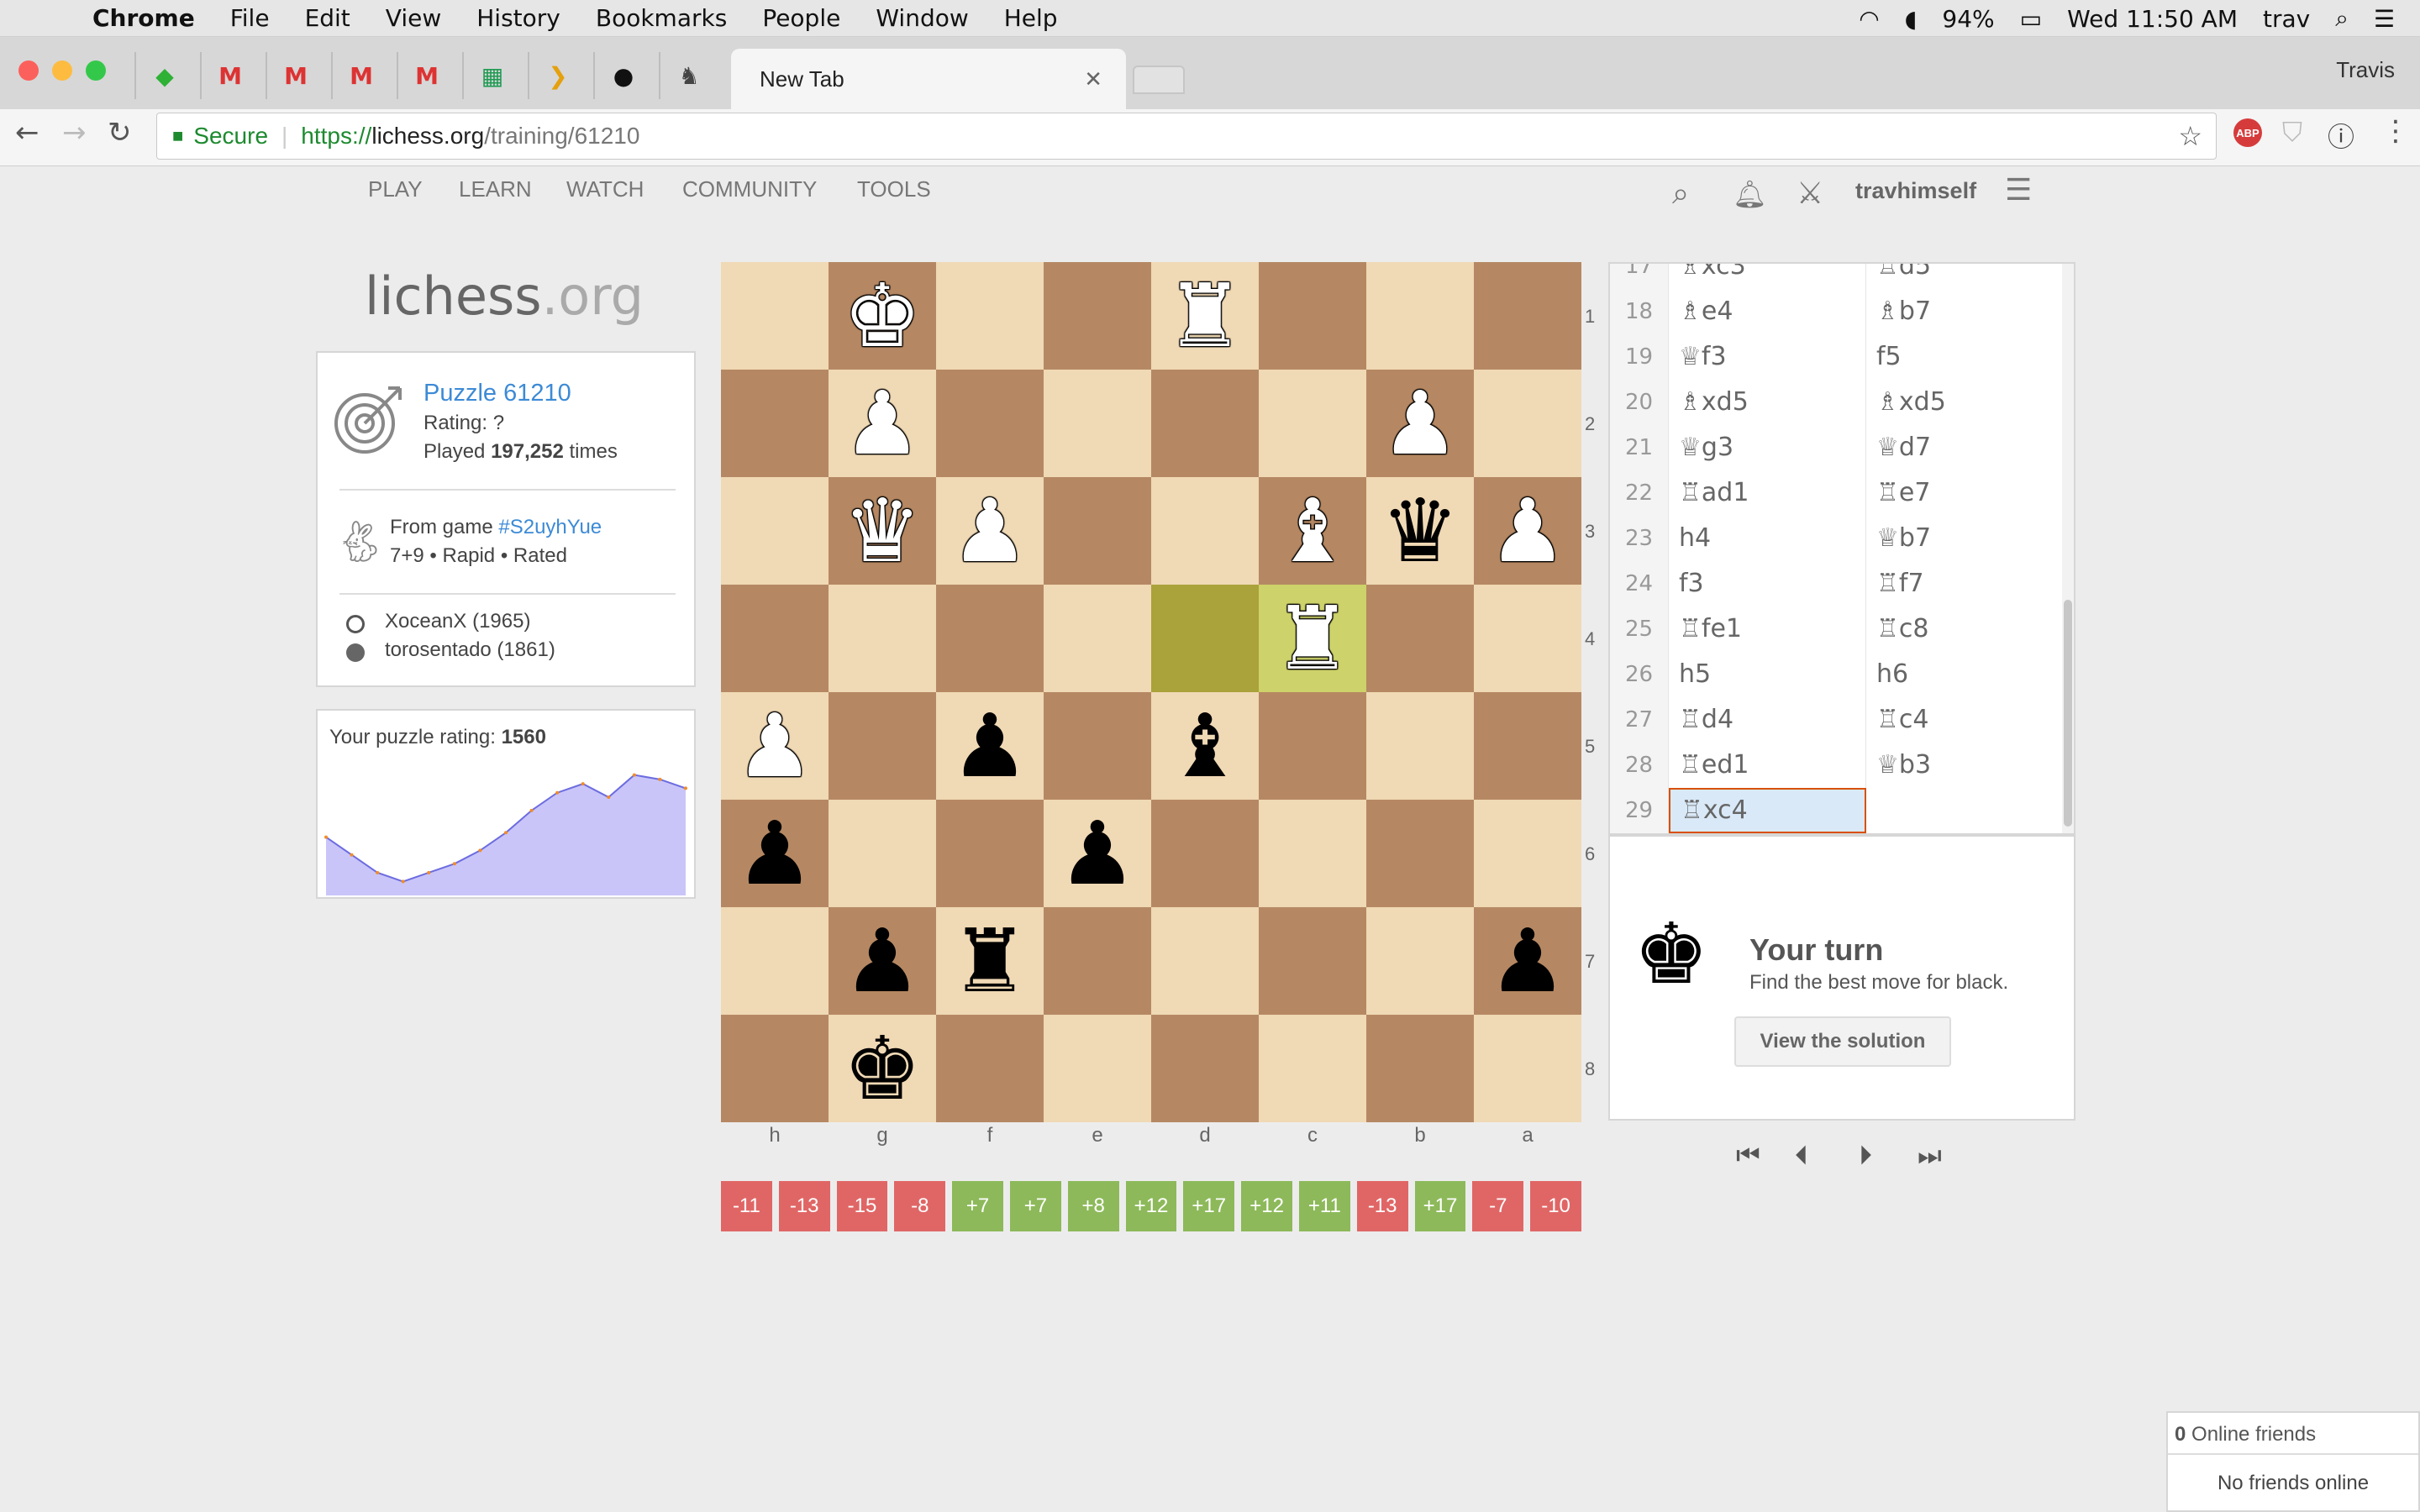  What do you see at coordinates (990, 316) in the screenshot?
I see `board-square-f1` at bounding box center [990, 316].